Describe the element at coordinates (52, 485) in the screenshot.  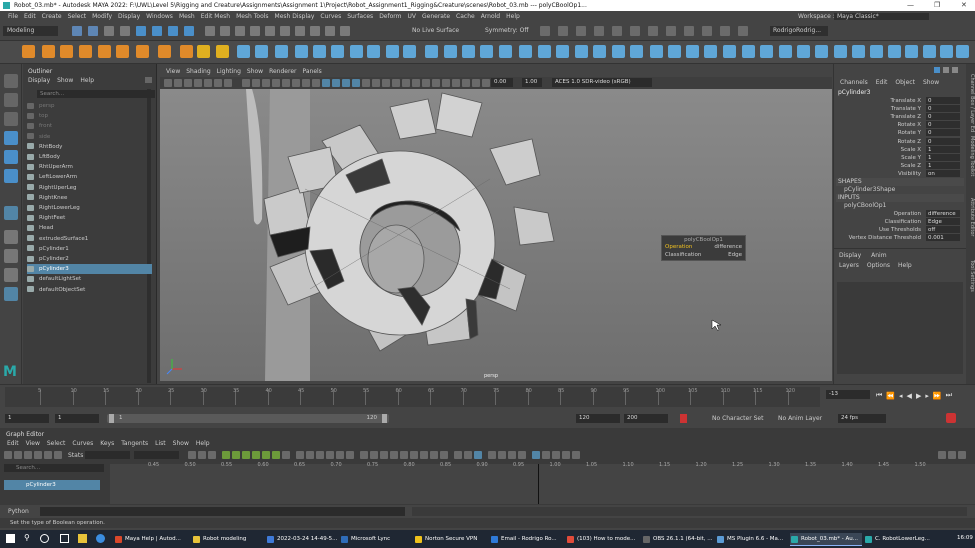
I see `graph-editor-item: pCylinder3` at that location.